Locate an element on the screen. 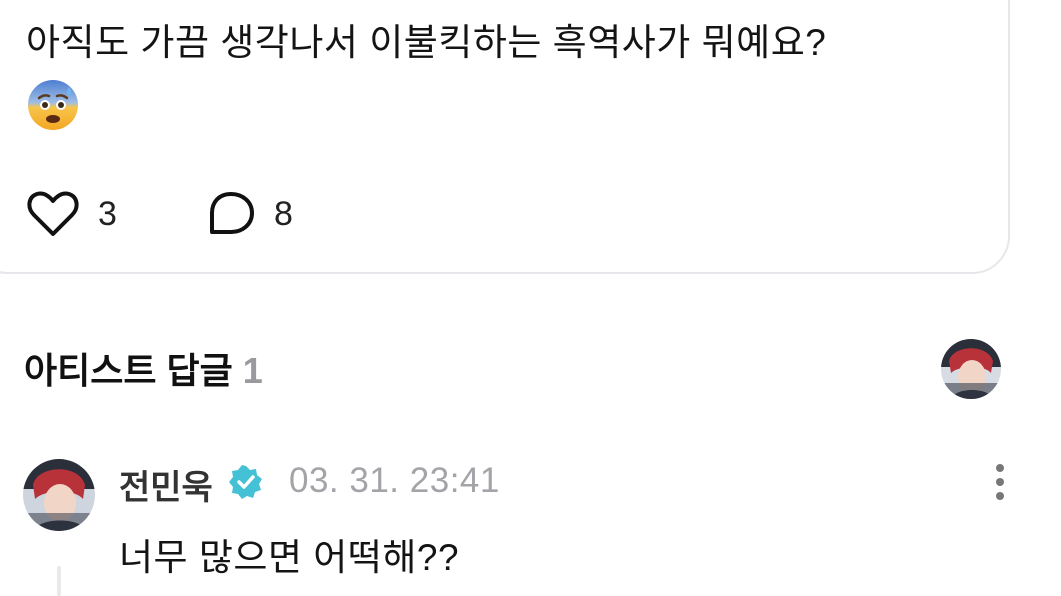 This screenshot has height=596, width=1061. artist-replies-heading: 아티스트 답글 1 is located at coordinates (143, 368).